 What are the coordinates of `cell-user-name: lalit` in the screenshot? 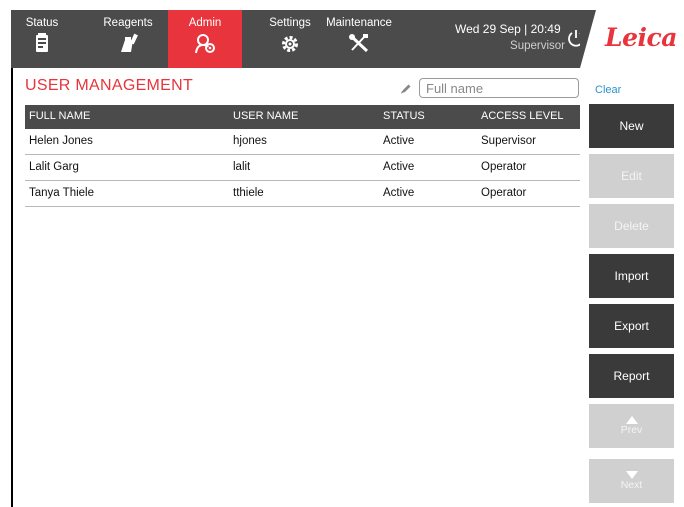 It's located at (242, 167).